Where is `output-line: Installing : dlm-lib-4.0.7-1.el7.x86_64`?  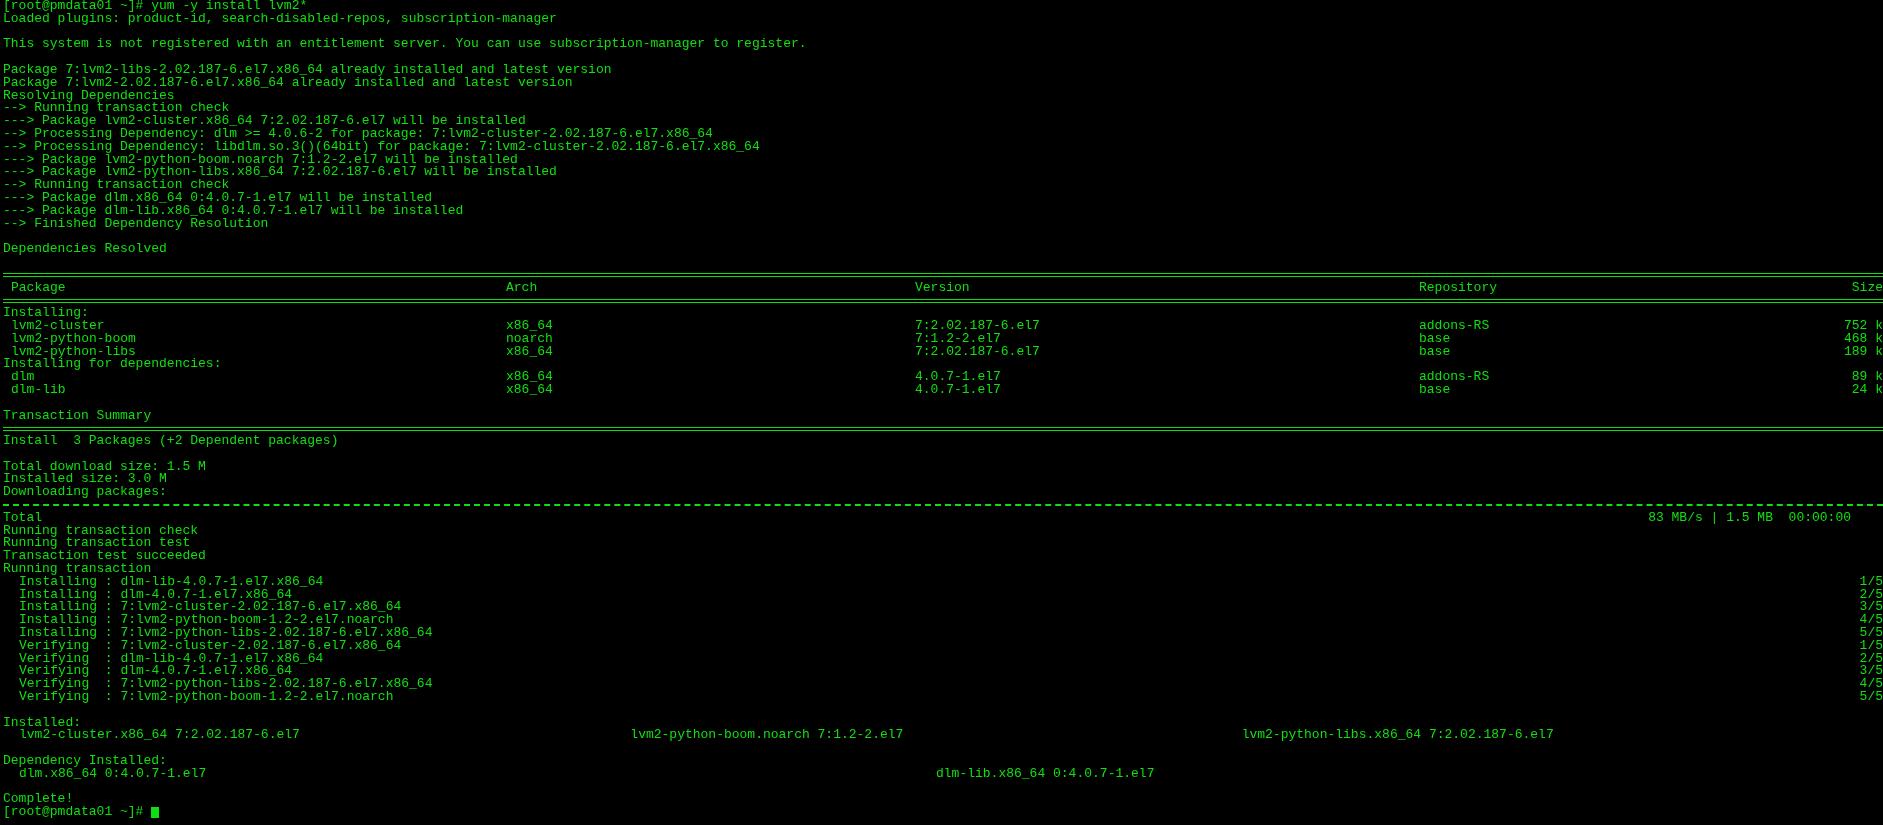 output-line: Installing : dlm-lib-4.0.7-1.el7.x86_64 is located at coordinates (171, 582).